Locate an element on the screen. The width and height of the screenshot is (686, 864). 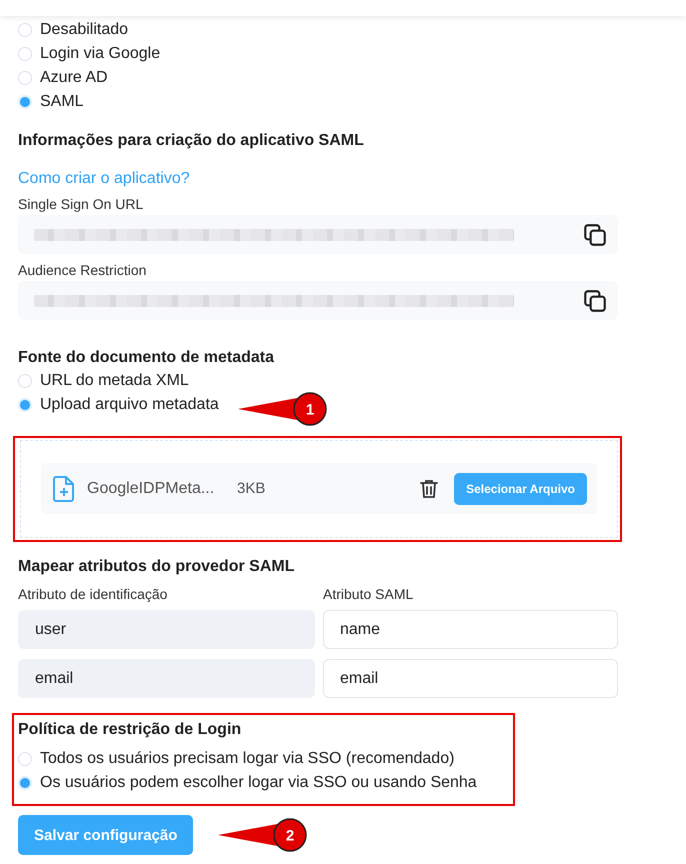
section-title: Mapear atributos do provedor SAML is located at coordinates (157, 567).